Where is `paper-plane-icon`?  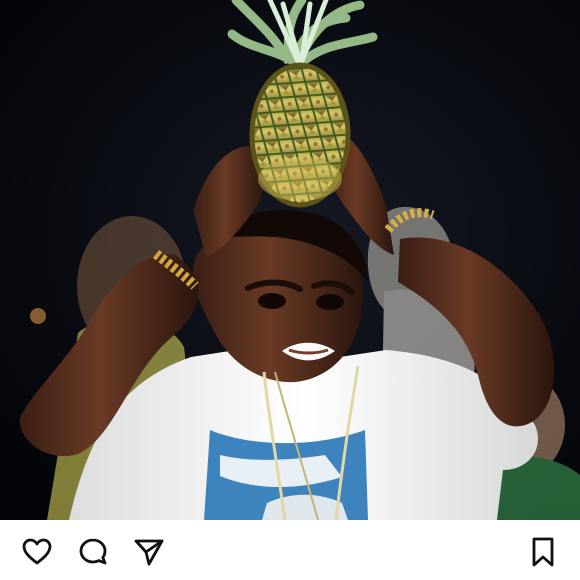 paper-plane-icon is located at coordinates (149, 552).